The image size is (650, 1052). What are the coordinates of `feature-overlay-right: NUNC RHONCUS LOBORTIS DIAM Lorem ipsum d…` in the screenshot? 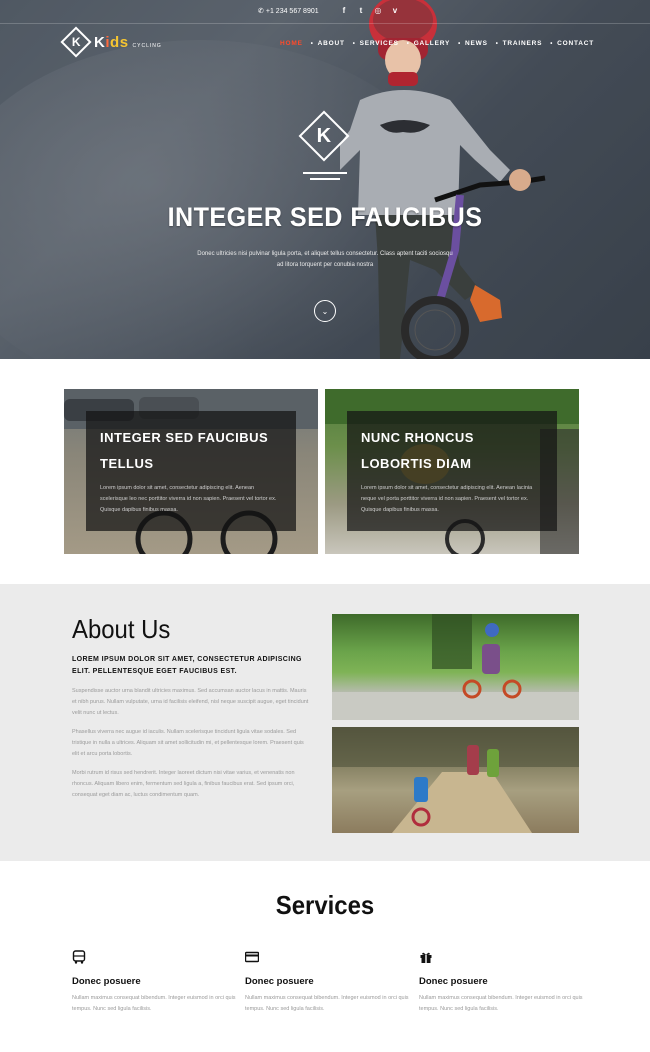 It's located at (452, 471).